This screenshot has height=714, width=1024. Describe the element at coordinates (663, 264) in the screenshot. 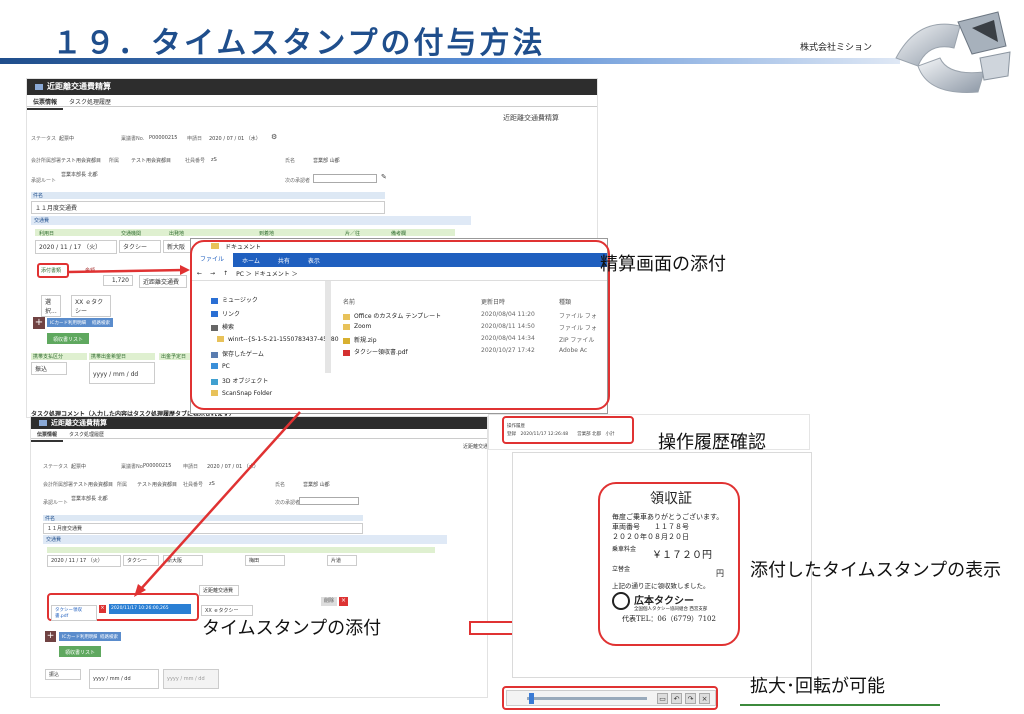

I see `callout-attach-screen: 精算画面の添付` at that location.